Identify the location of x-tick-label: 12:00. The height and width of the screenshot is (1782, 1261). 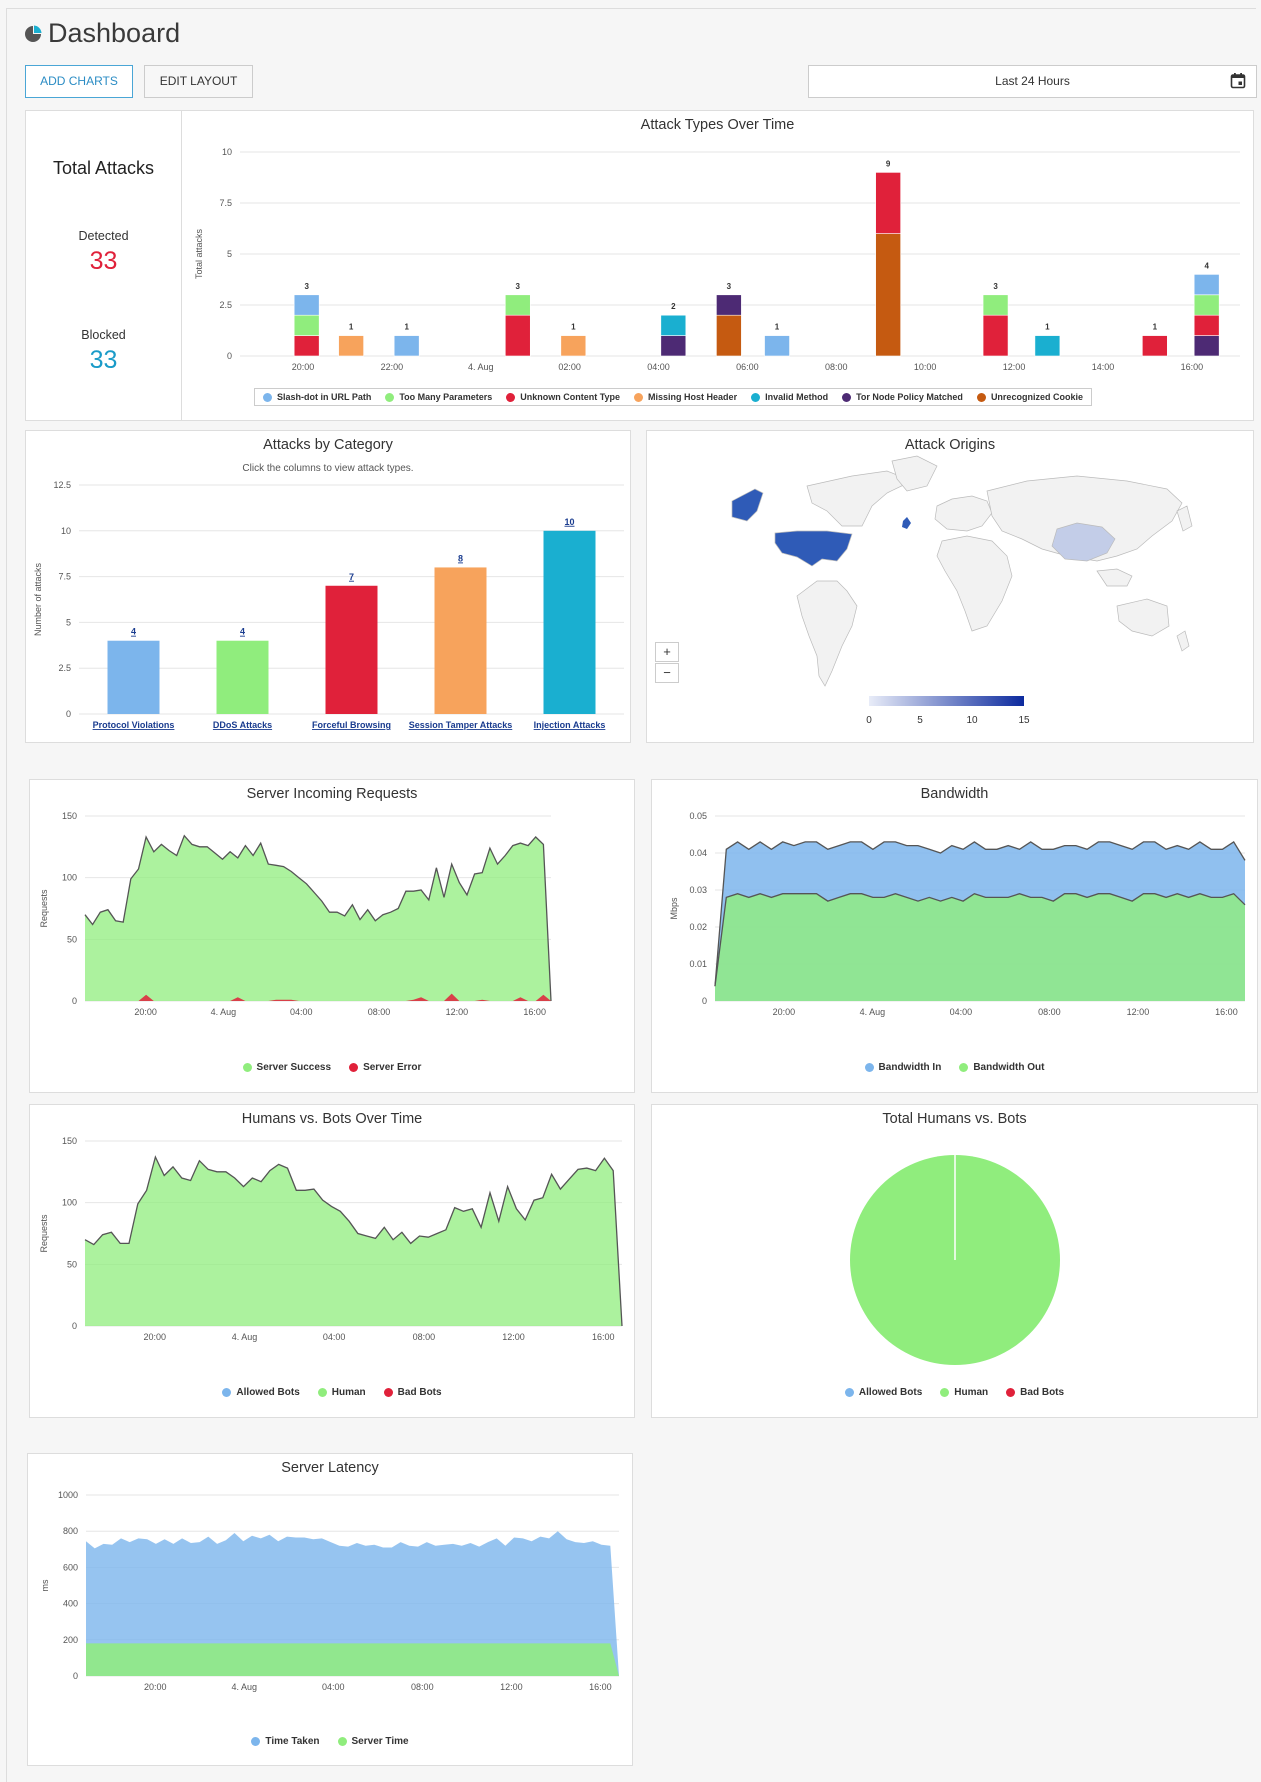
(1138, 1012).